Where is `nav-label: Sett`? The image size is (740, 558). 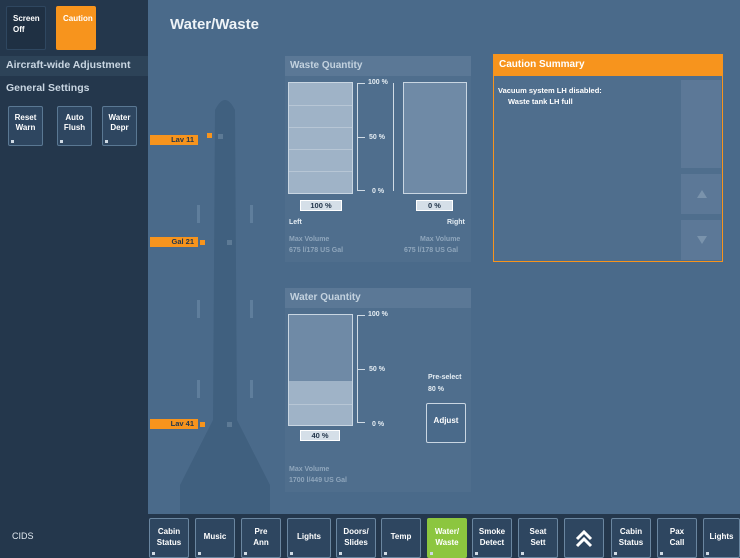 nav-label: Sett is located at coordinates (538, 542).